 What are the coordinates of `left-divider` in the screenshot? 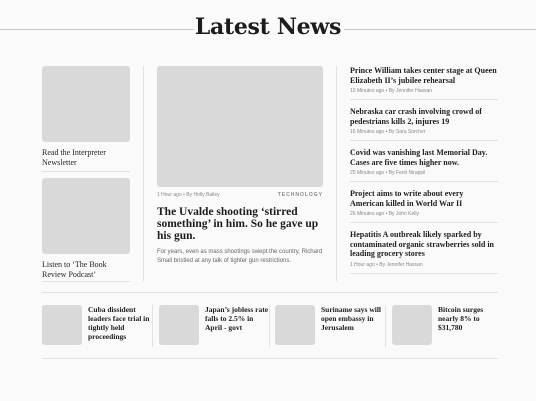 It's located at (86, 171).